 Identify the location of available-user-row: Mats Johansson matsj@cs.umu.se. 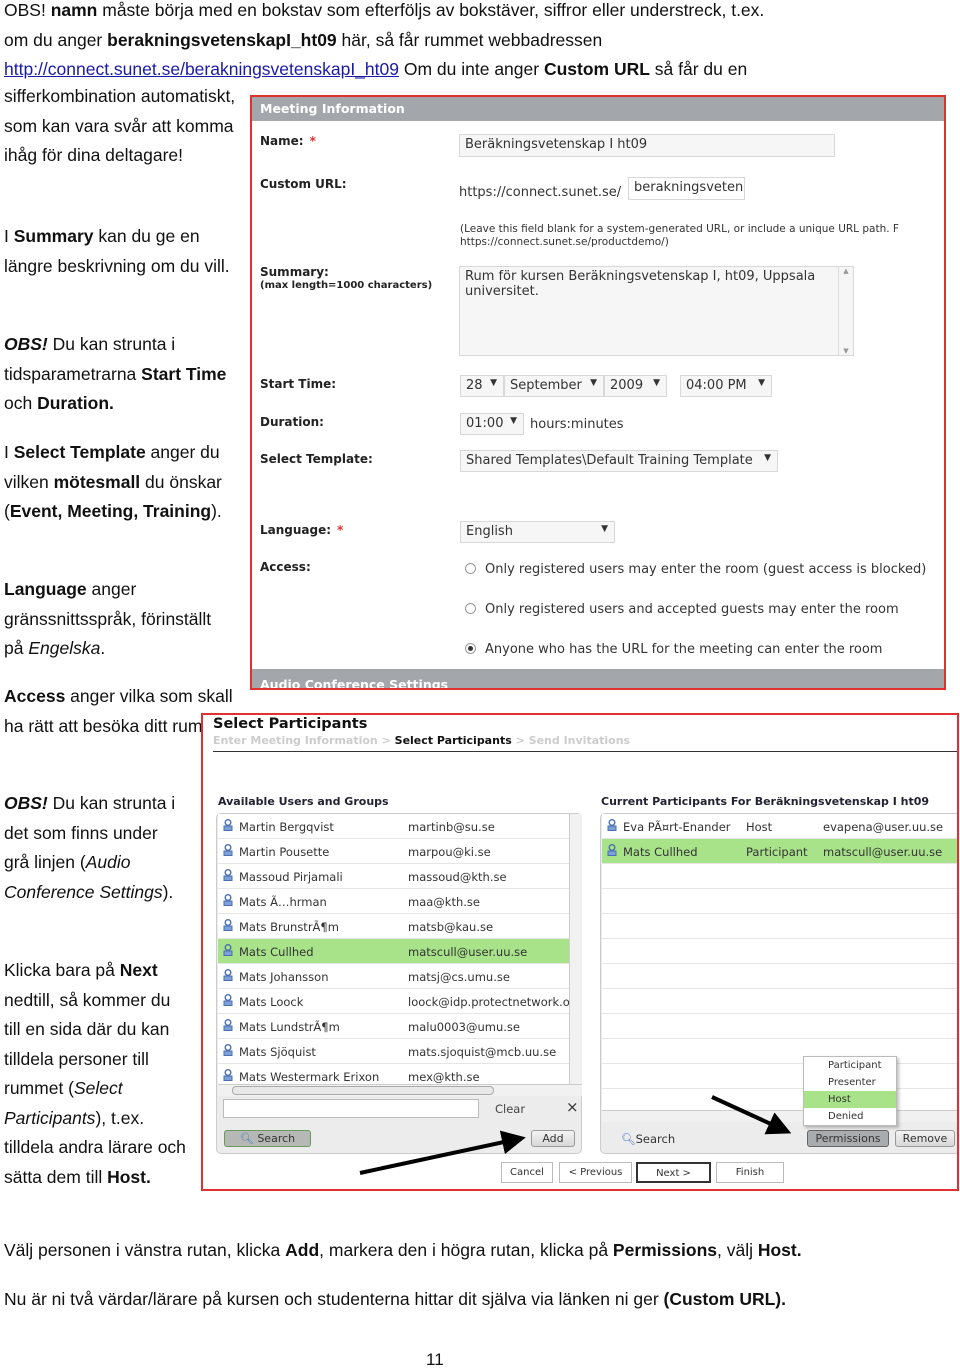
(393, 976).